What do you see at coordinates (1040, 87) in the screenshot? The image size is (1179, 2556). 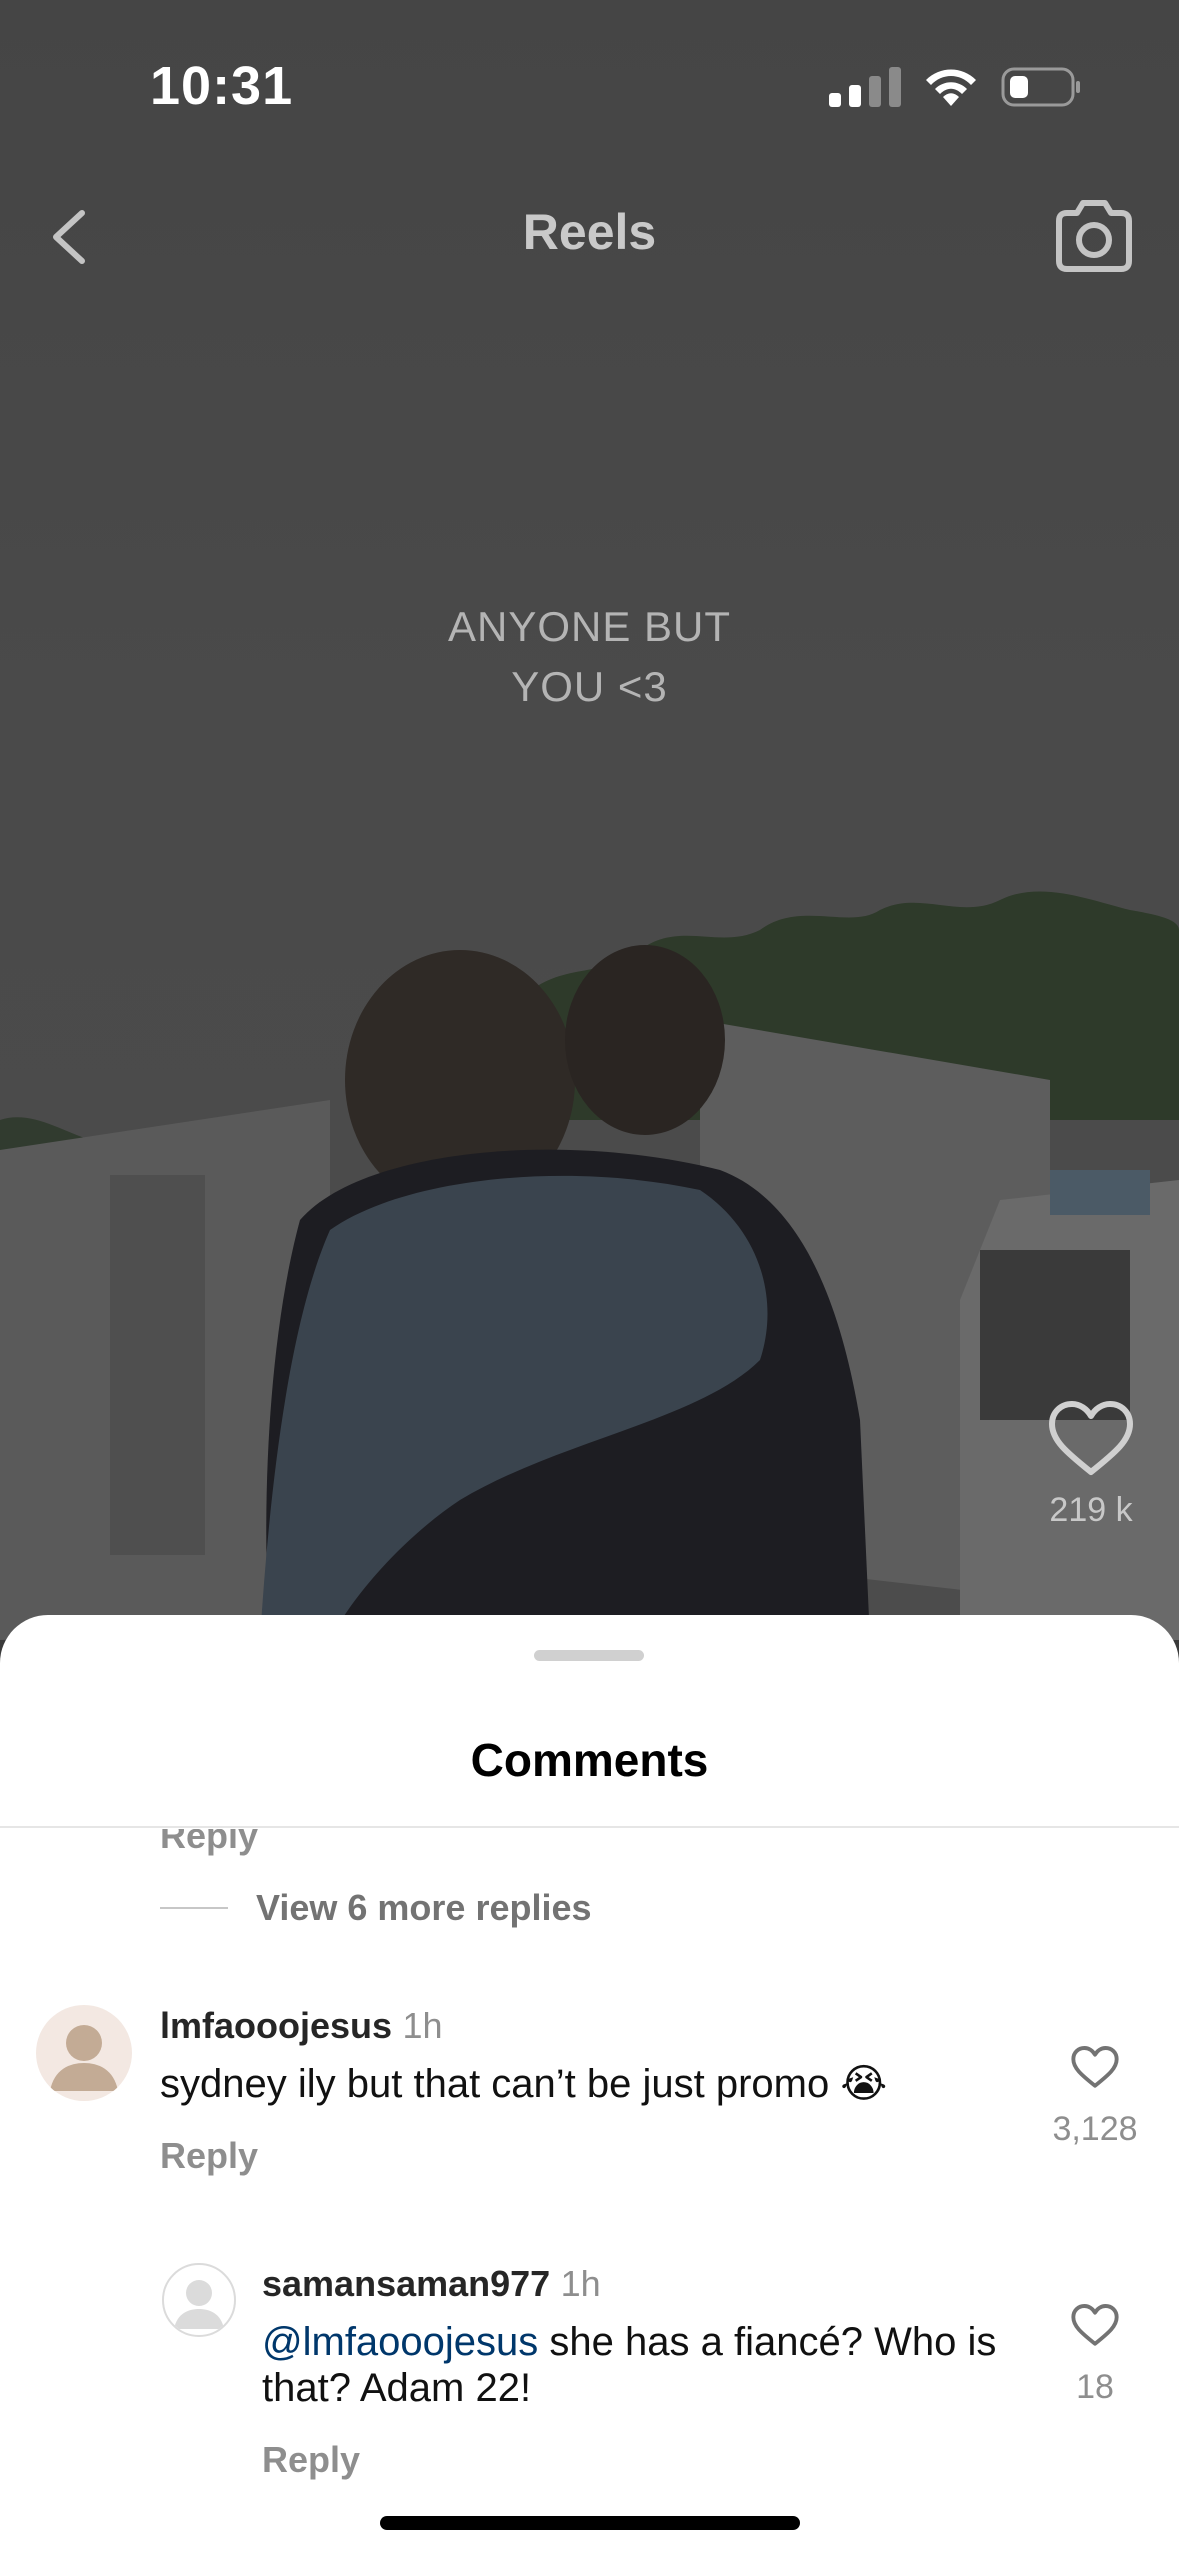 I see `battery-icon` at bounding box center [1040, 87].